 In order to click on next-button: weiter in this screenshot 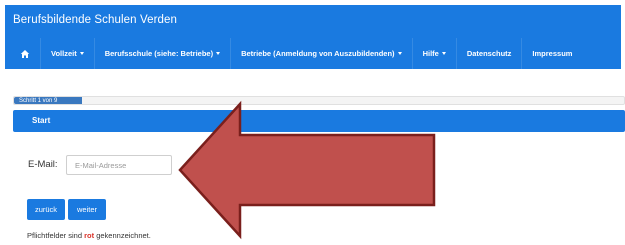, I will do `click(87, 209)`.